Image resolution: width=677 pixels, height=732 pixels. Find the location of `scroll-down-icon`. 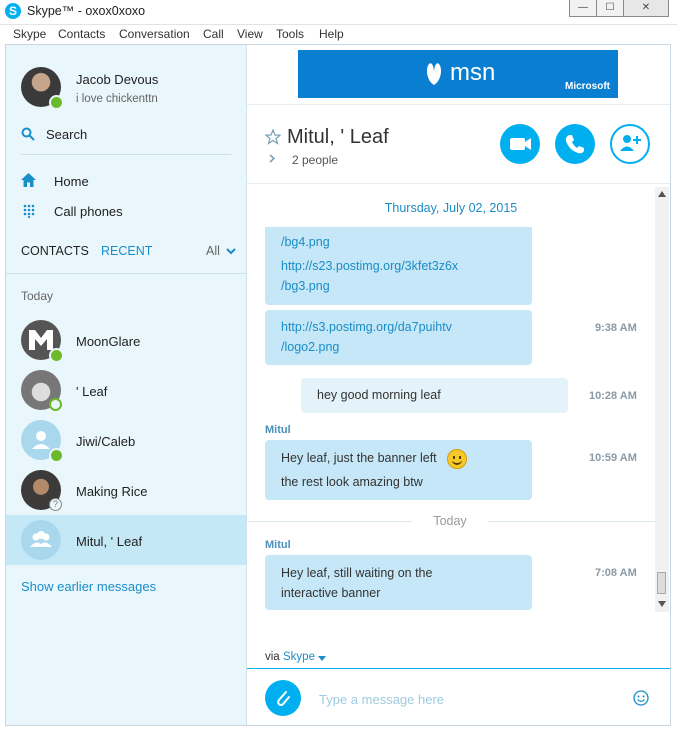

scroll-down-icon is located at coordinates (662, 604).